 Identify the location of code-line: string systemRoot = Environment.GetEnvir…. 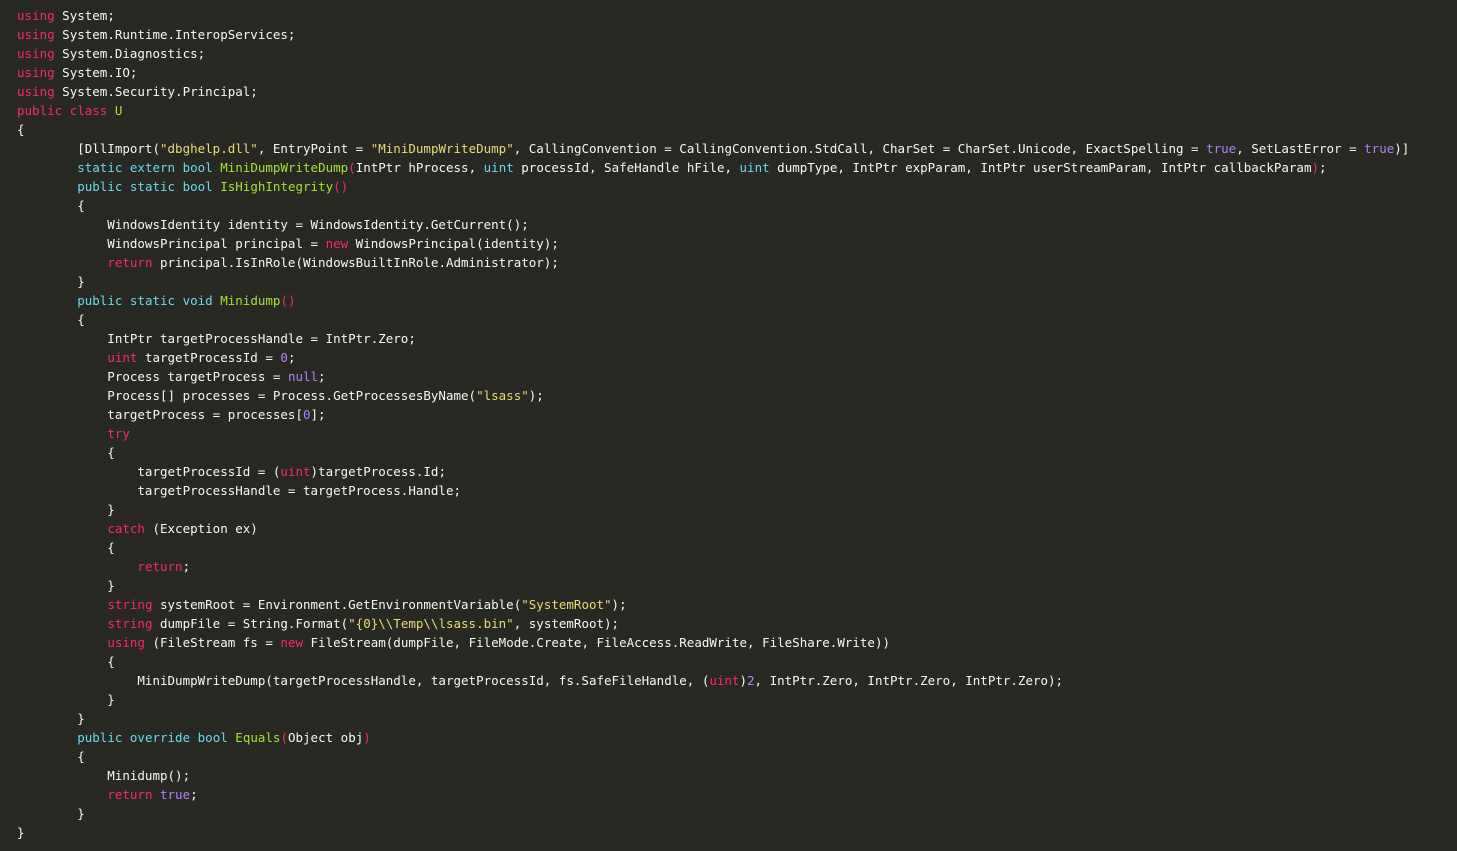
(737, 604).